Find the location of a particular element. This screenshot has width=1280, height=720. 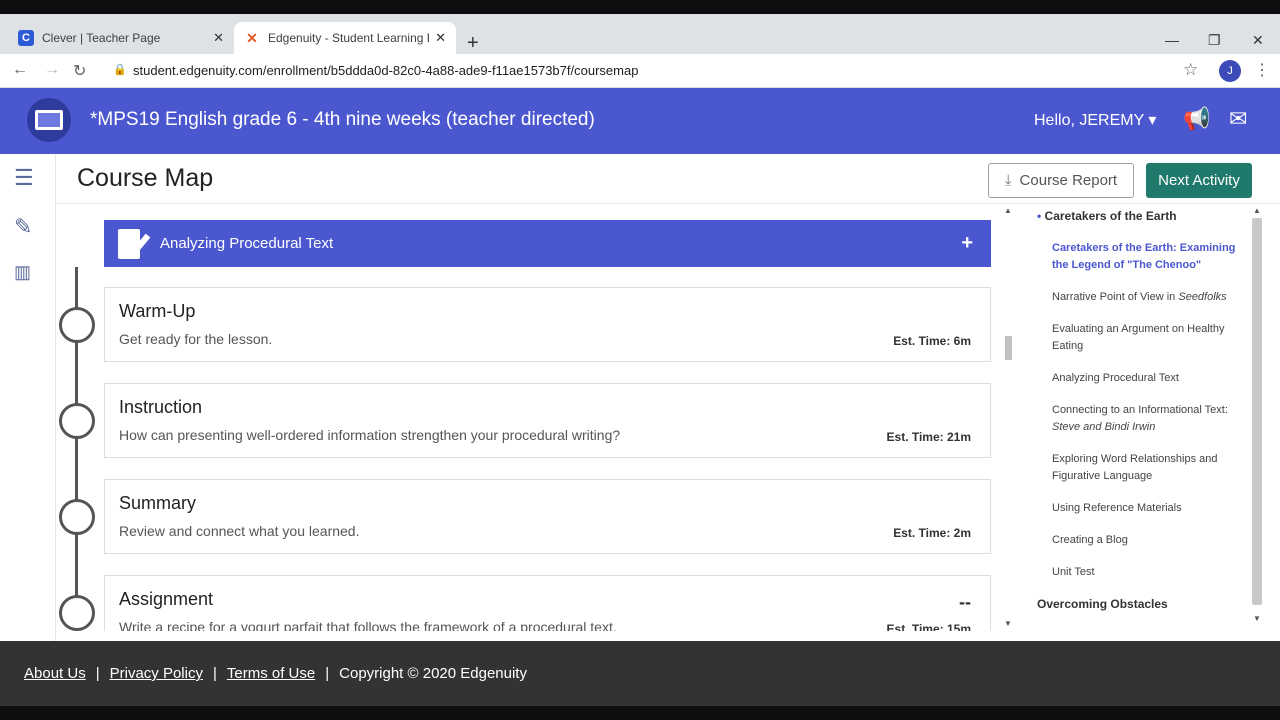

restore-icon: ❐ is located at coordinates (1214, 40).